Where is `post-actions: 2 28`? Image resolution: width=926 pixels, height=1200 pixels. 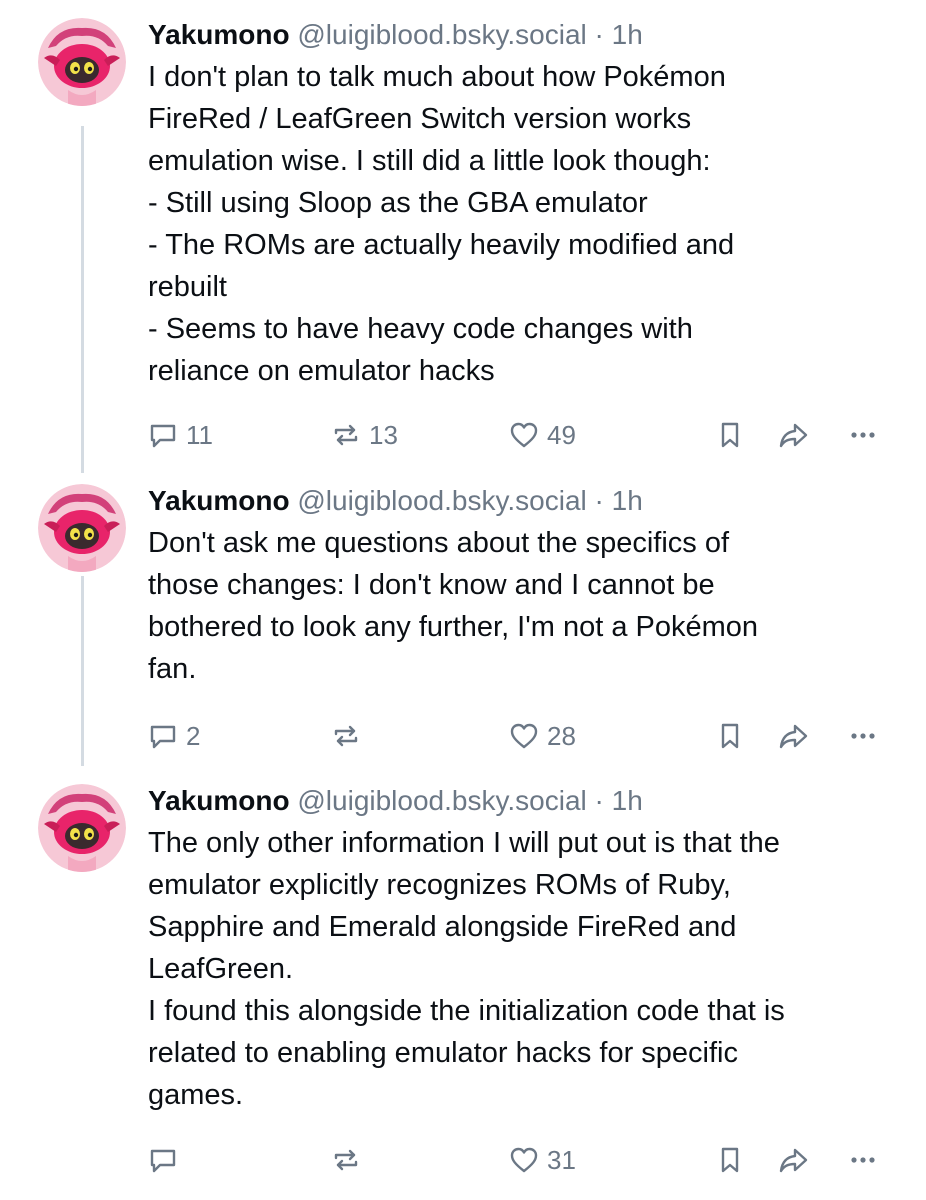 post-actions: 2 28 is located at coordinates (518, 736).